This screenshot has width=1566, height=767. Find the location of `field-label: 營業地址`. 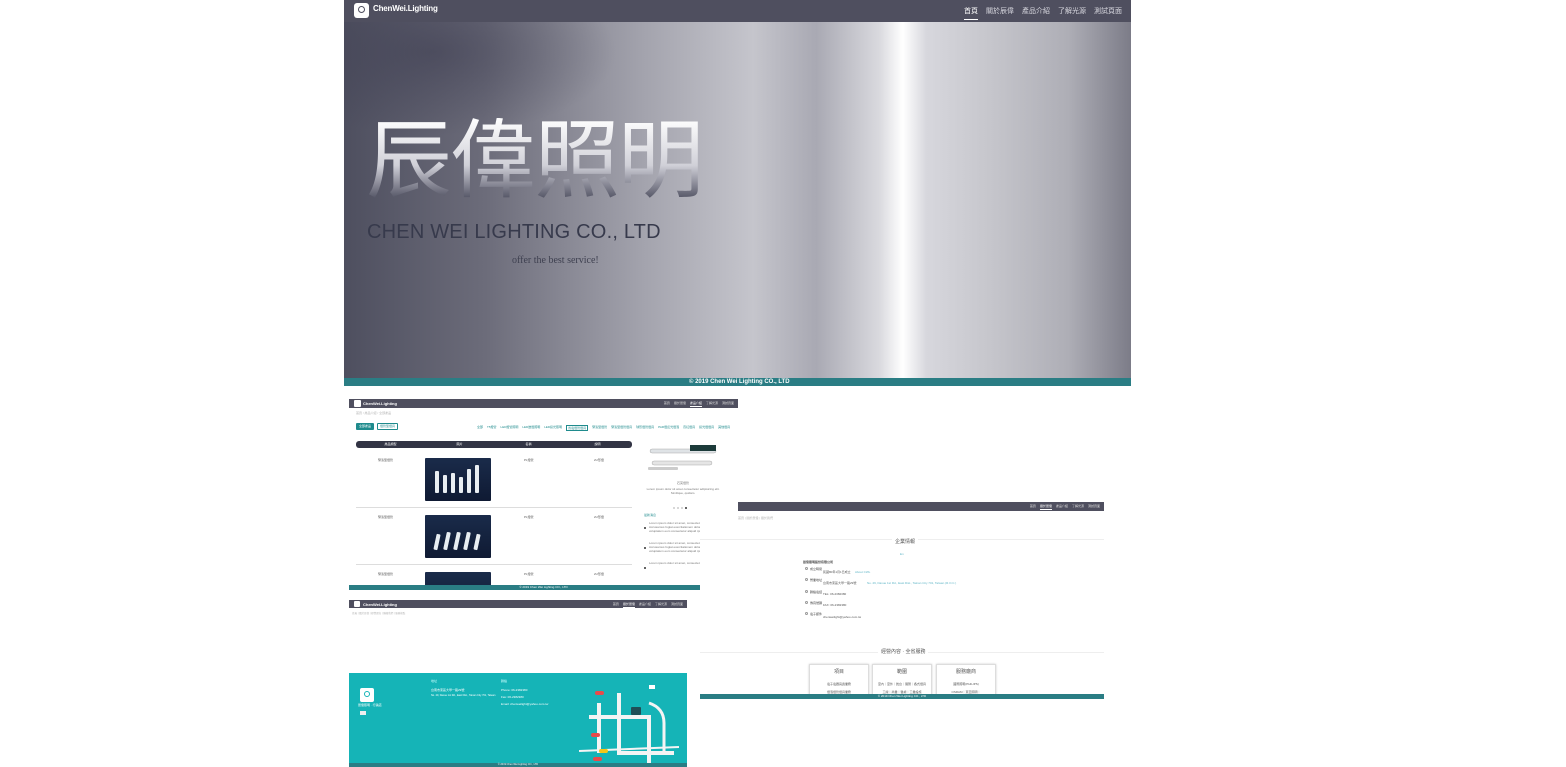

field-label: 營業地址 is located at coordinates (816, 580).